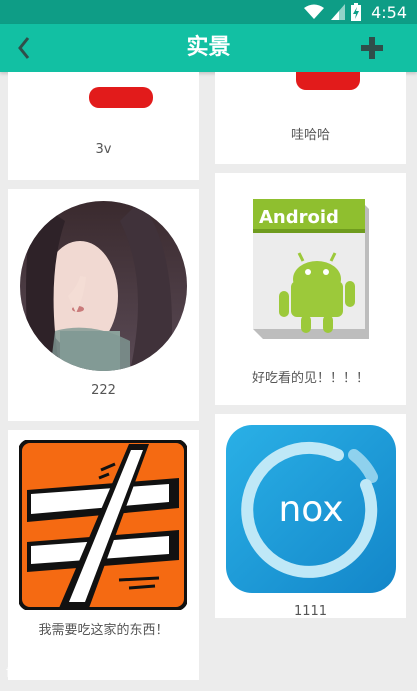  What do you see at coordinates (338, 12) in the screenshot?
I see `signal-icon` at bounding box center [338, 12].